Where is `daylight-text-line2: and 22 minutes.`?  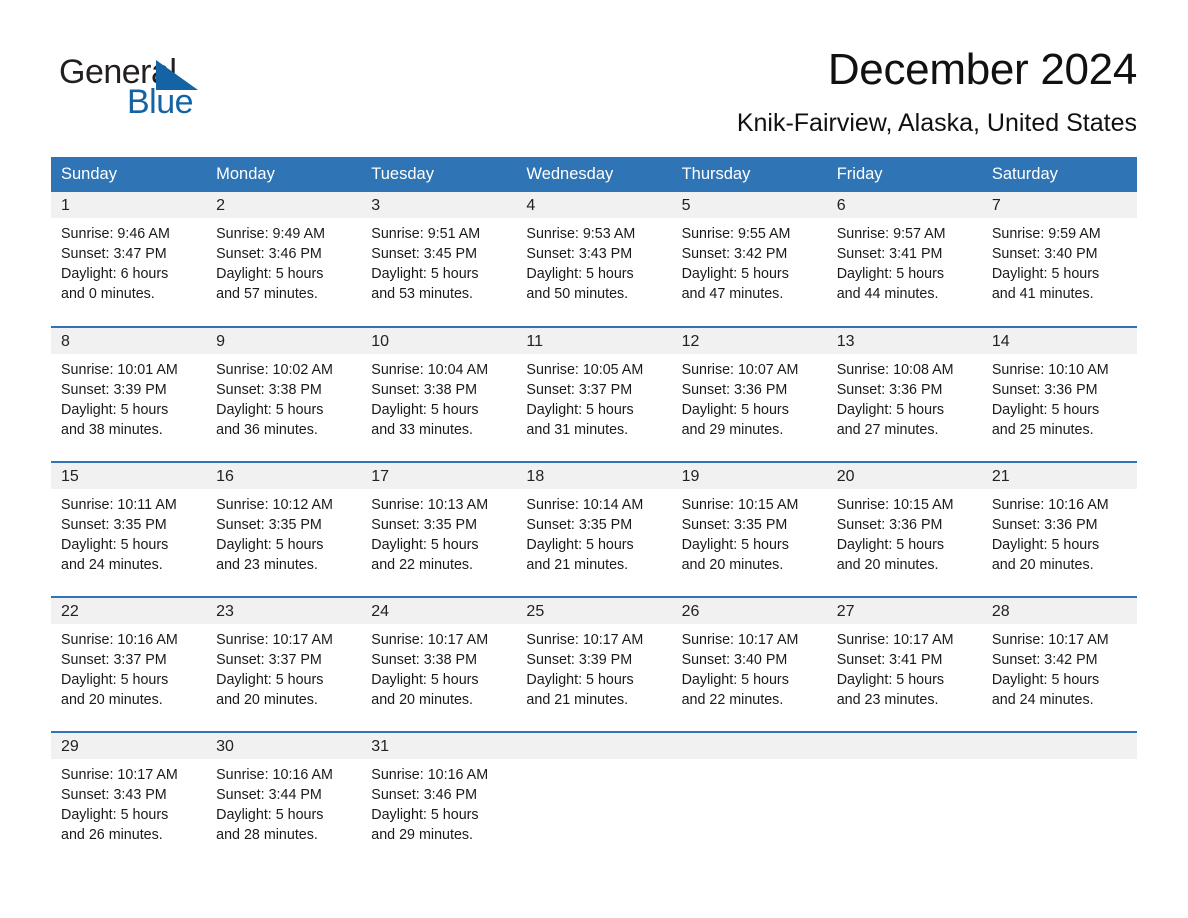
daylight-text-line2: and 22 minutes. is located at coordinates (732, 700).